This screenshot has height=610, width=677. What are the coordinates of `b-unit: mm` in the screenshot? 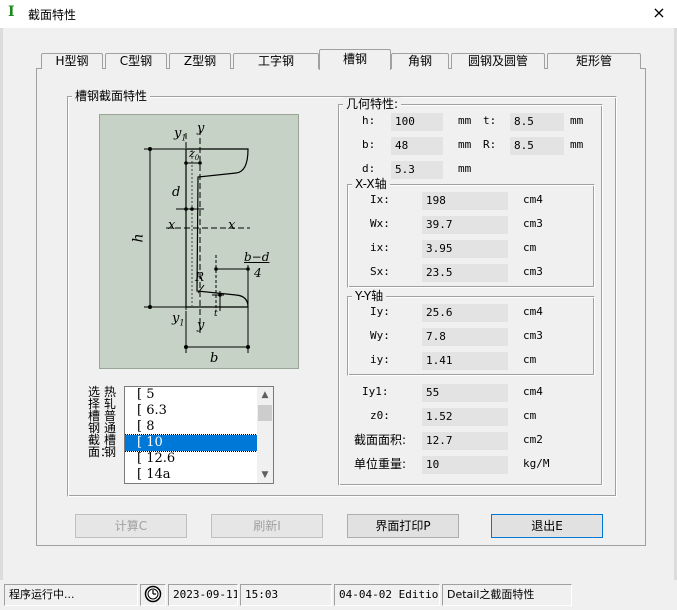 It's located at (465, 144).